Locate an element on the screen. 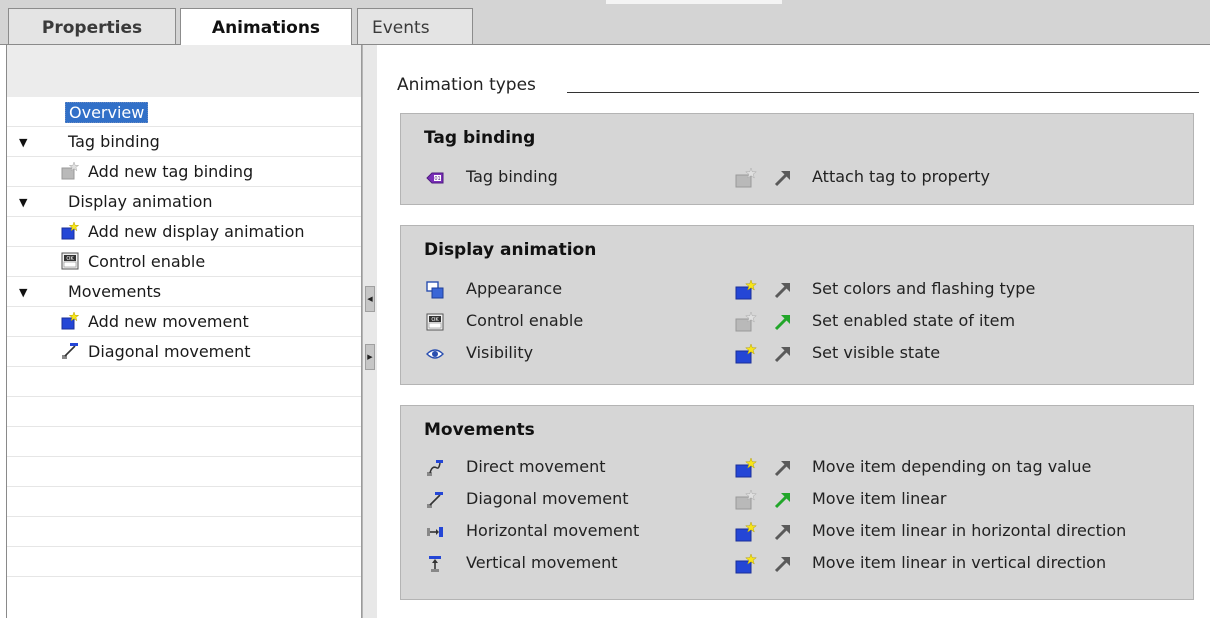 This screenshot has height=618, width=1210. nav-group-tag-binding: ▼ Tag binding is located at coordinates (184, 142).